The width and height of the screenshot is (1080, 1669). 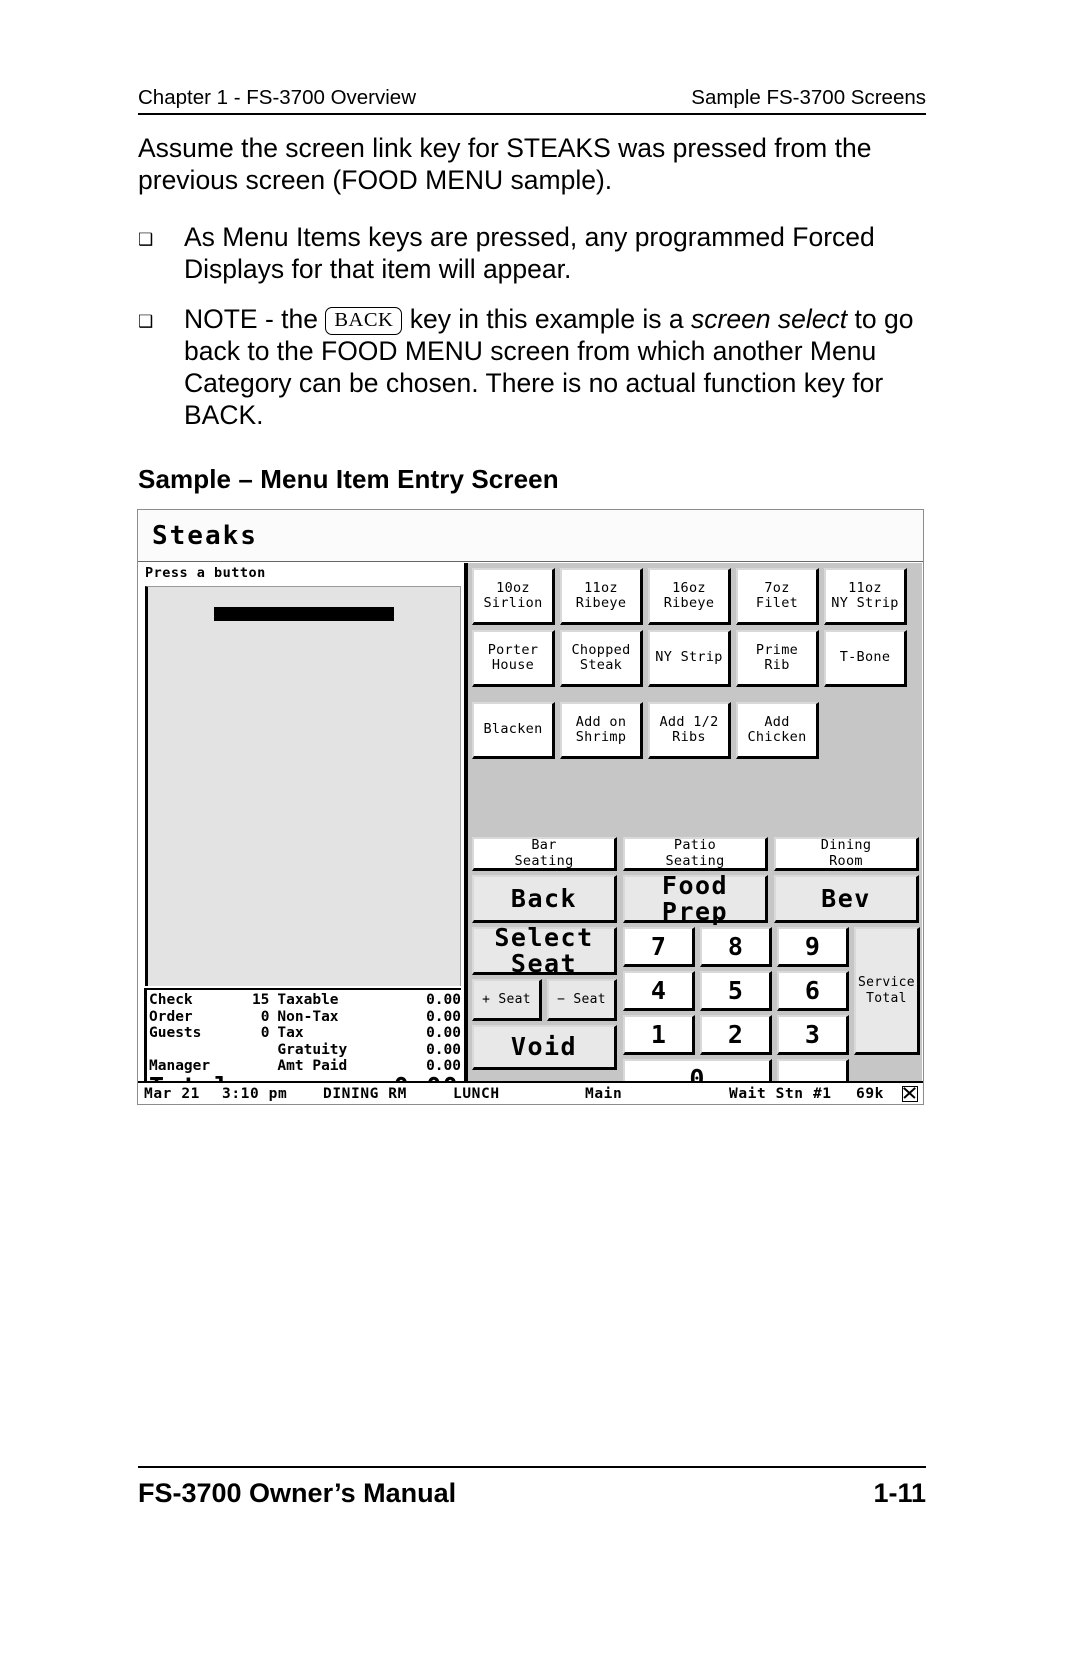 What do you see at coordinates (532, 114) in the screenshot?
I see `running-head-rule` at bounding box center [532, 114].